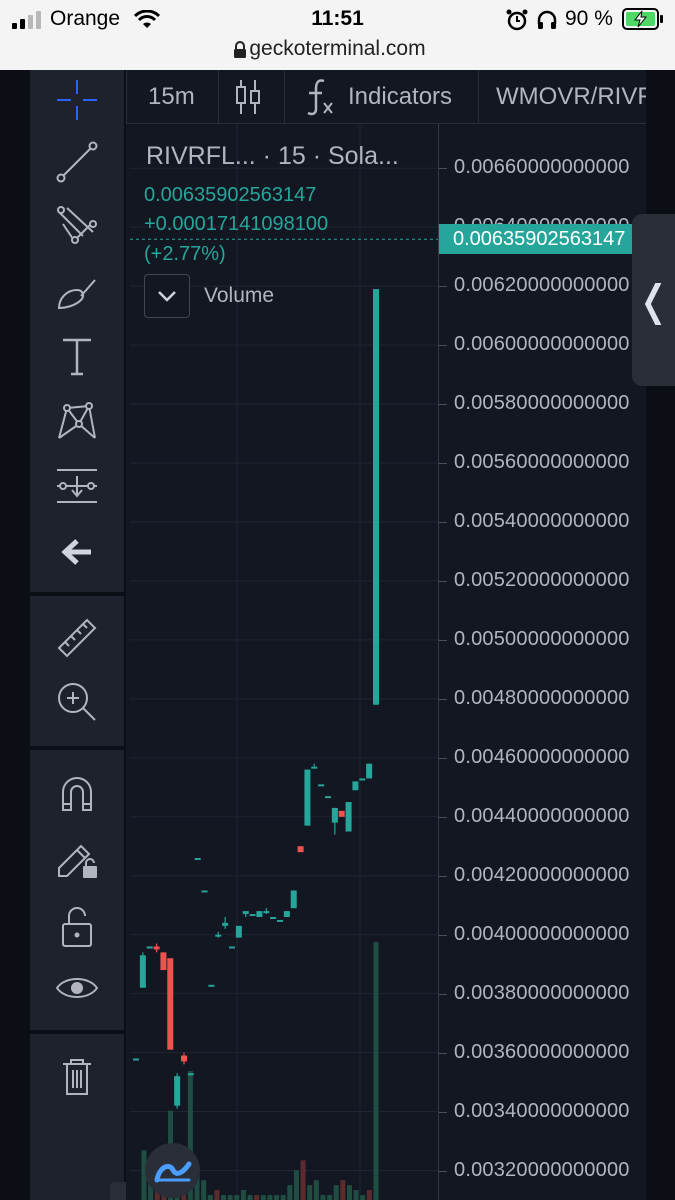 The height and width of the screenshot is (1200, 675). Describe the element at coordinates (542, 579) in the screenshot. I see `price-tick-label: 0.00520000000000` at that location.